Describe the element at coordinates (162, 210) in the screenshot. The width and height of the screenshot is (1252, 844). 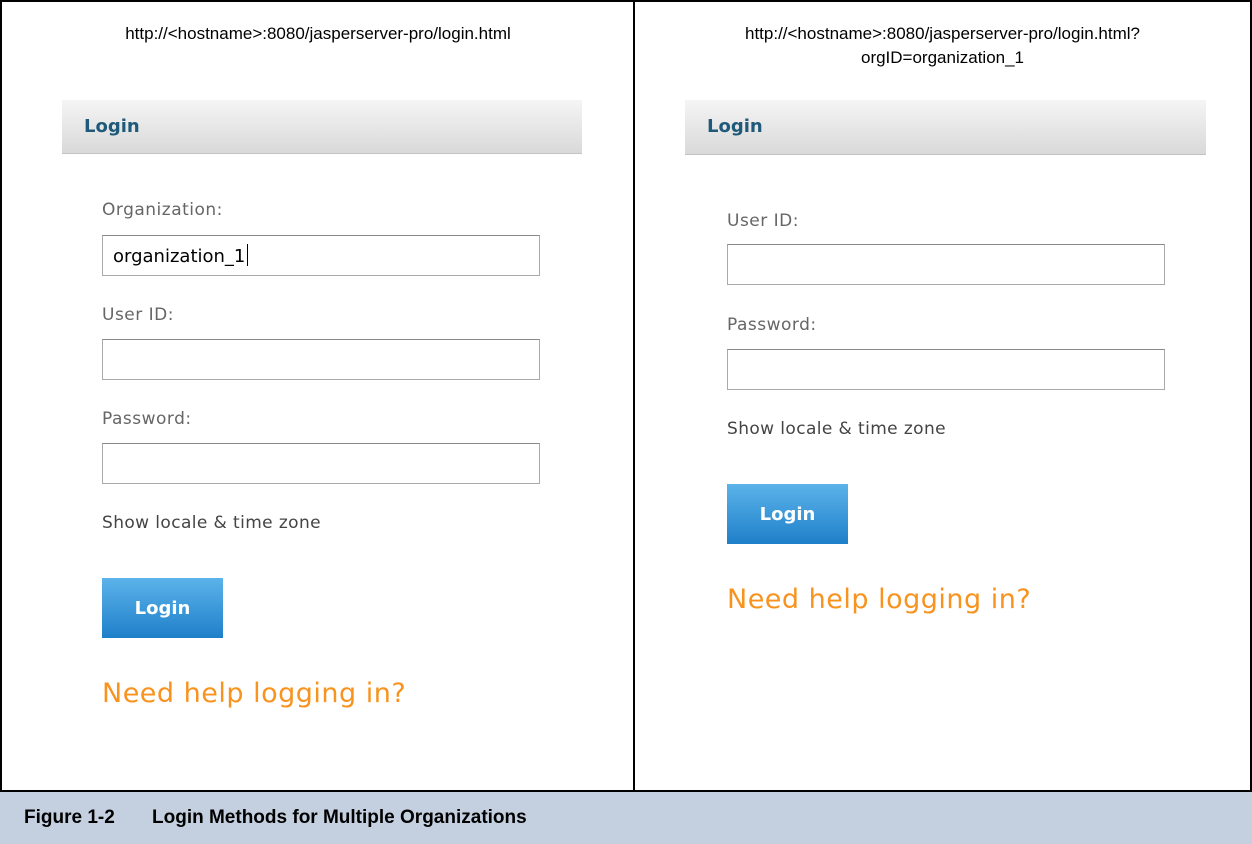
I see `left-organization-label: Organization:` at that location.